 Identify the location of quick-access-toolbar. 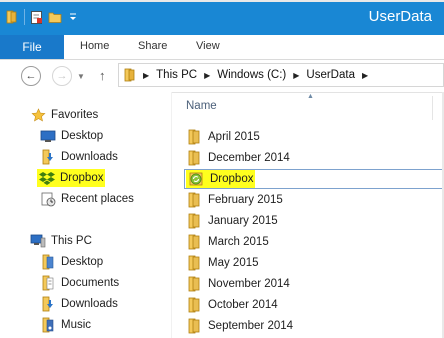
(42, 17).